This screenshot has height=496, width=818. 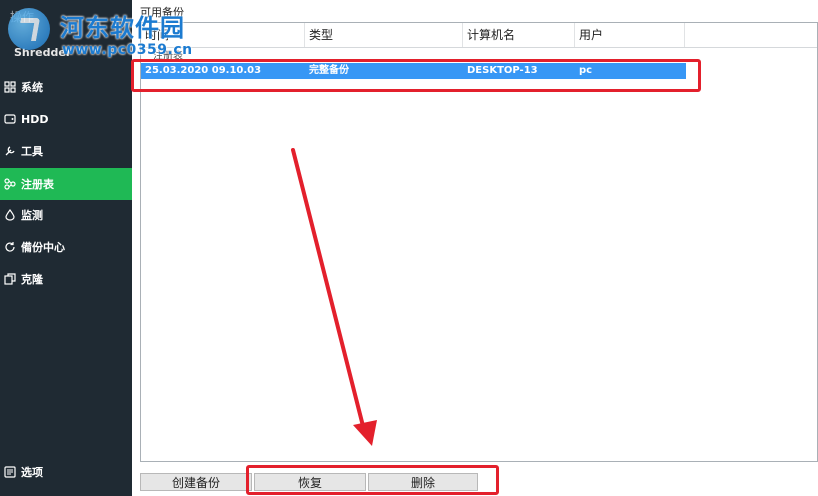 I want to click on sidebar-item-backup-center: 備份中心, so click(x=66, y=247).